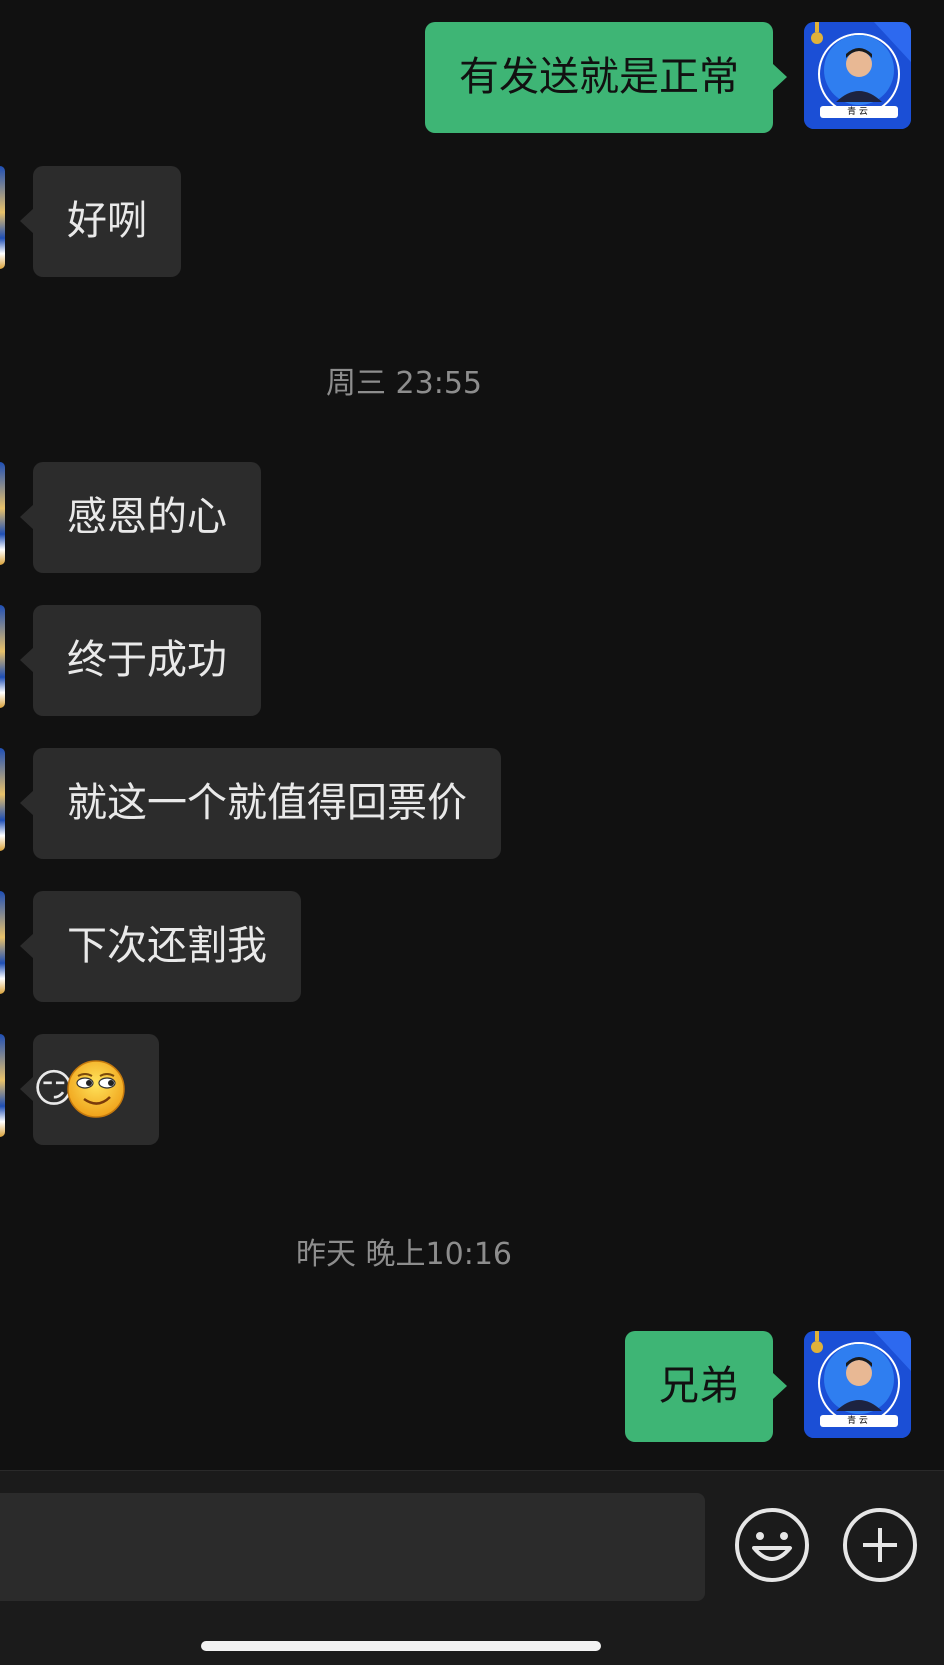 This screenshot has width=944, height=1665. I want to click on message-row-incoming: 下次还割我, so click(472, 946).